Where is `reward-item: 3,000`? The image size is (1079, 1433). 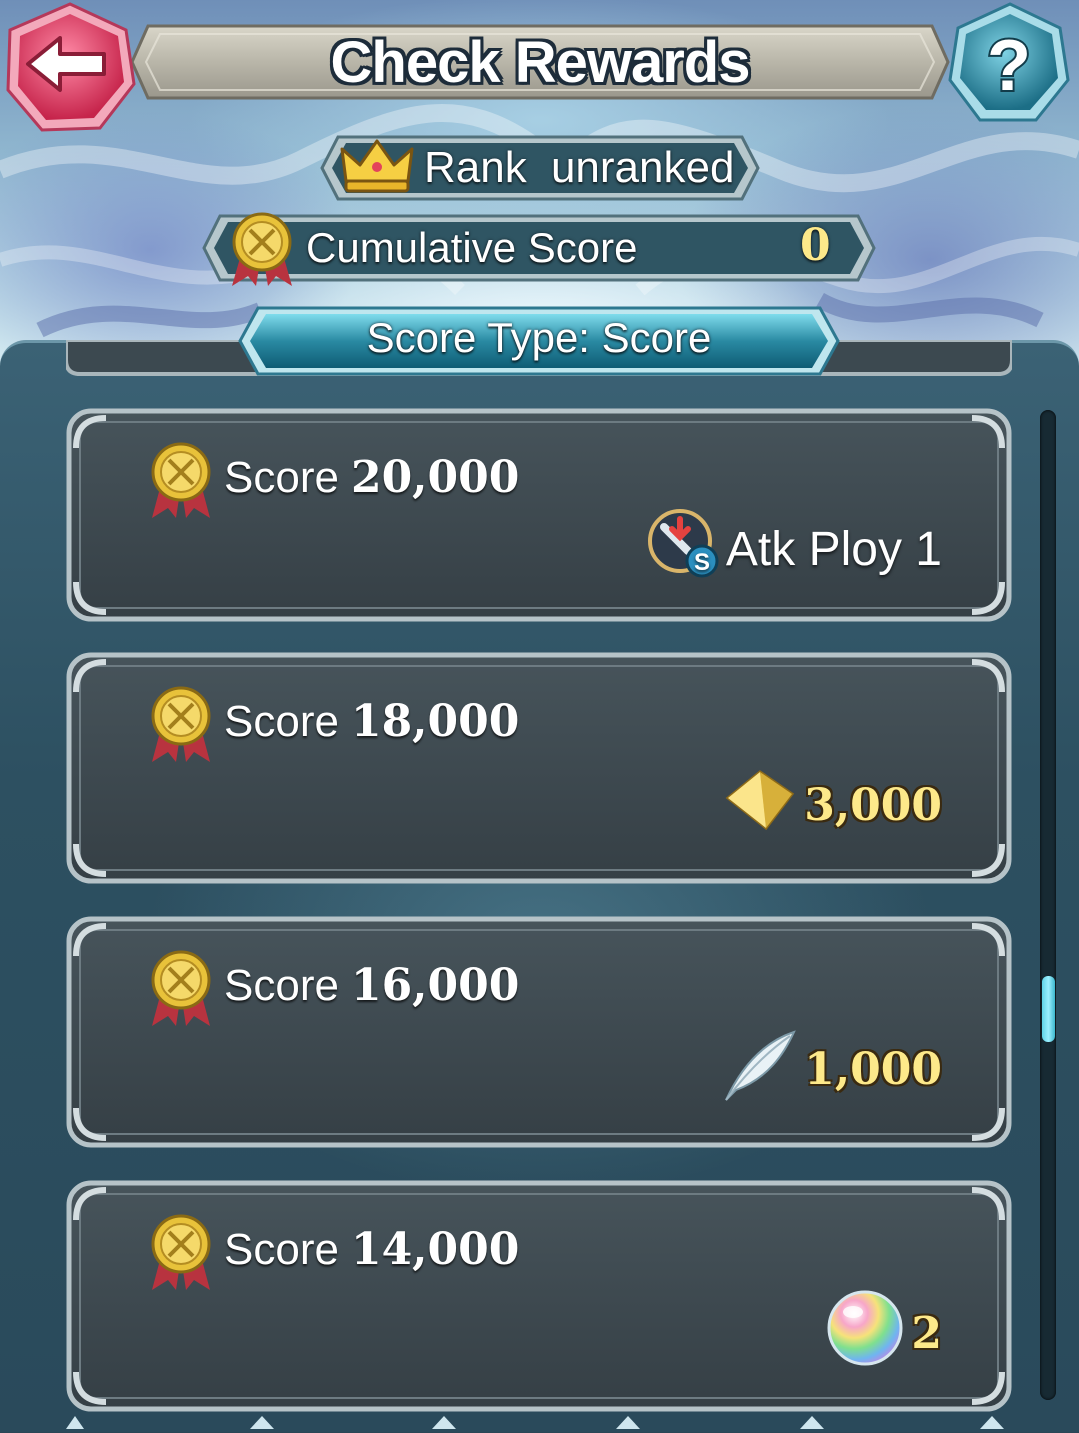
reward-item: 3,000 is located at coordinates (832, 805).